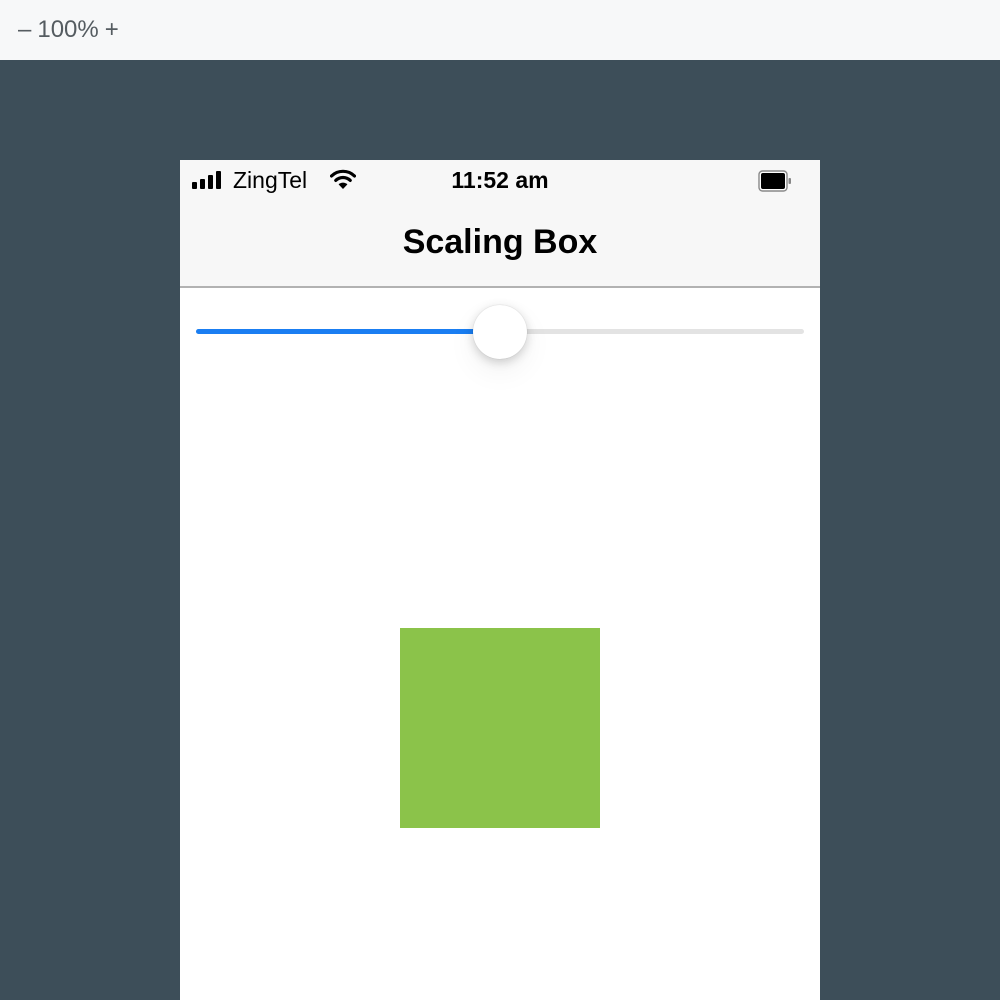 The height and width of the screenshot is (1000, 1000). What do you see at coordinates (348, 331) in the screenshot?
I see `slider-fill` at bounding box center [348, 331].